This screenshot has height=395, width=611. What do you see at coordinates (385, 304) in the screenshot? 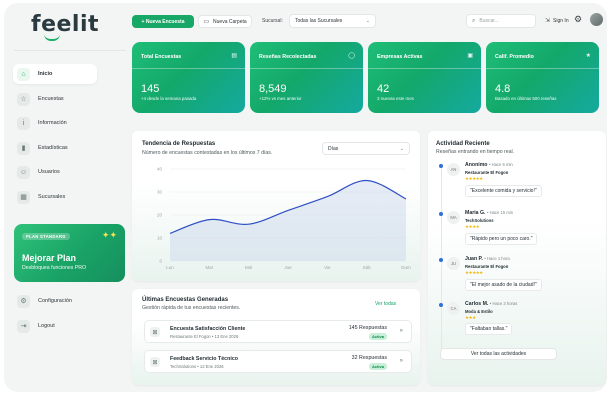
I see `view-all-surveys-link: Ver todas` at bounding box center [385, 304].